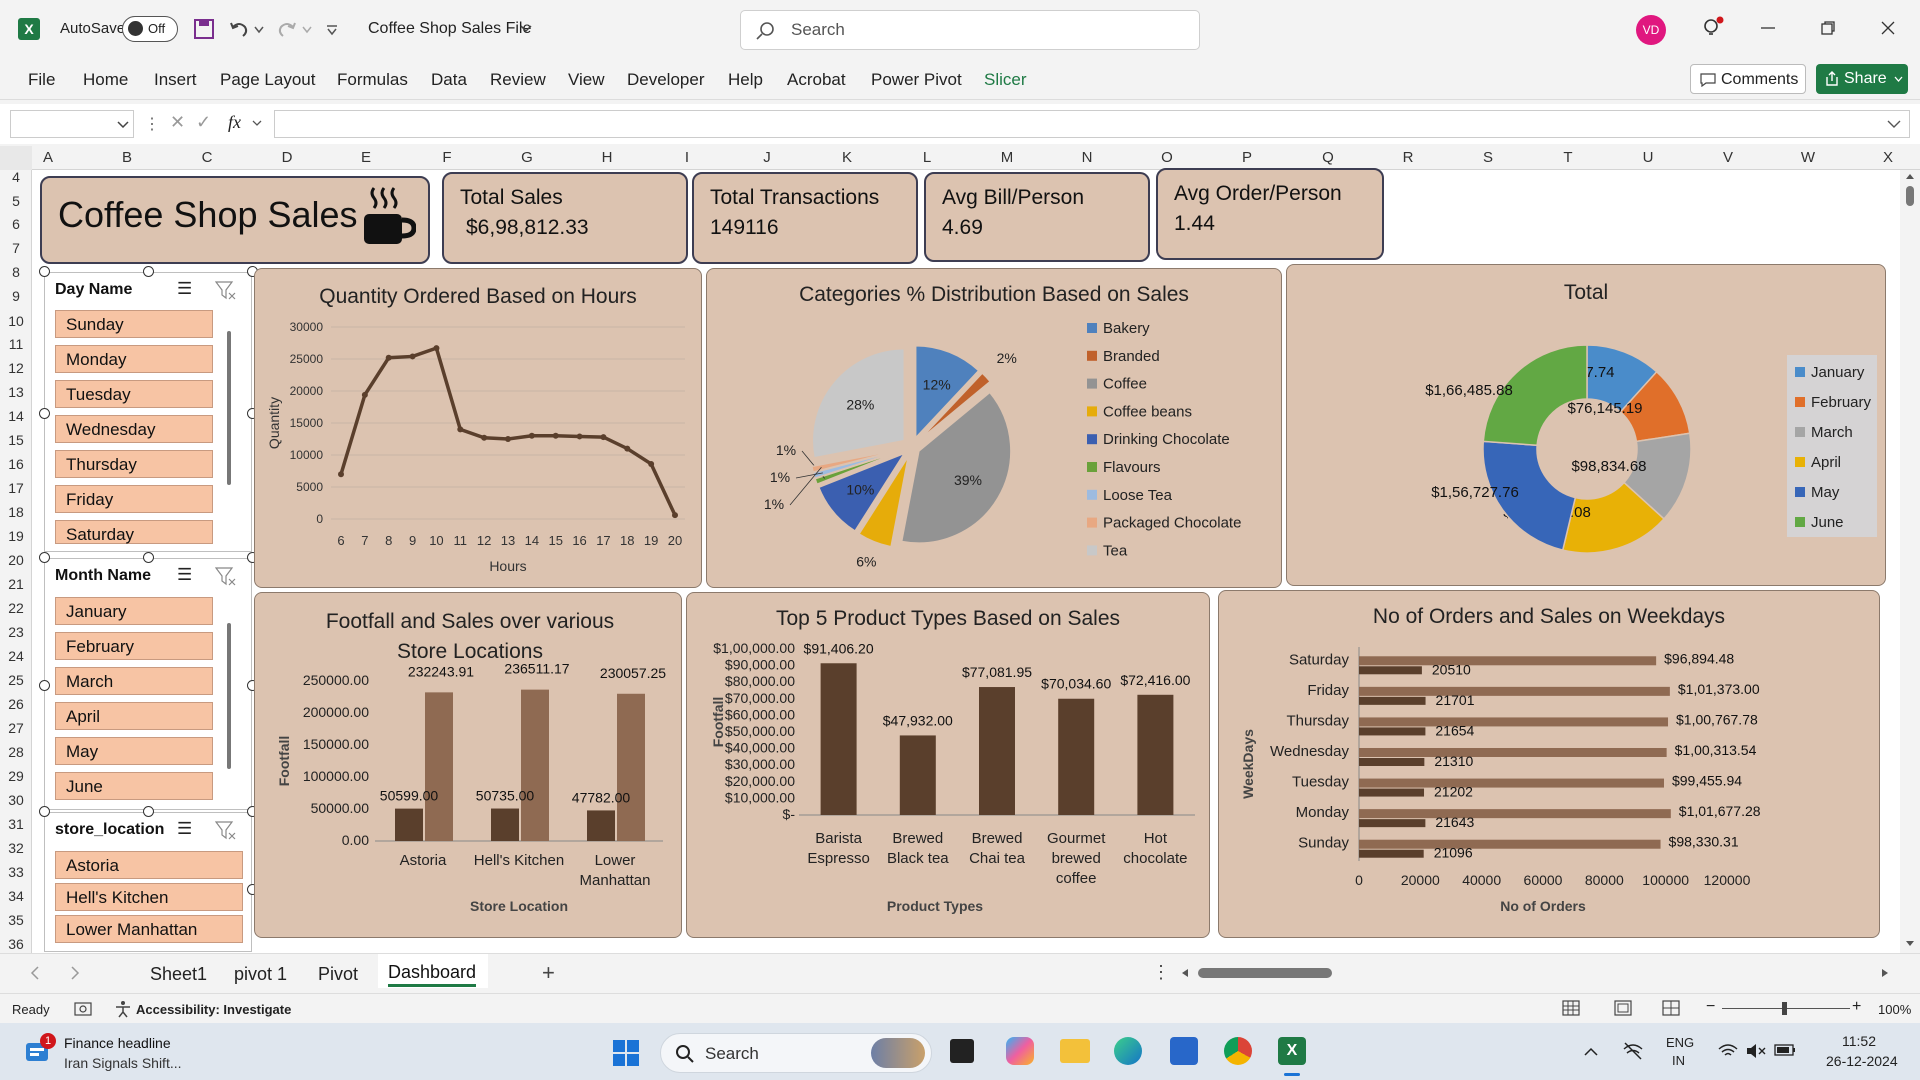 The image size is (1920, 1080). Describe the element at coordinates (962, 1051) in the screenshot. I see `task-view-icon` at that location.